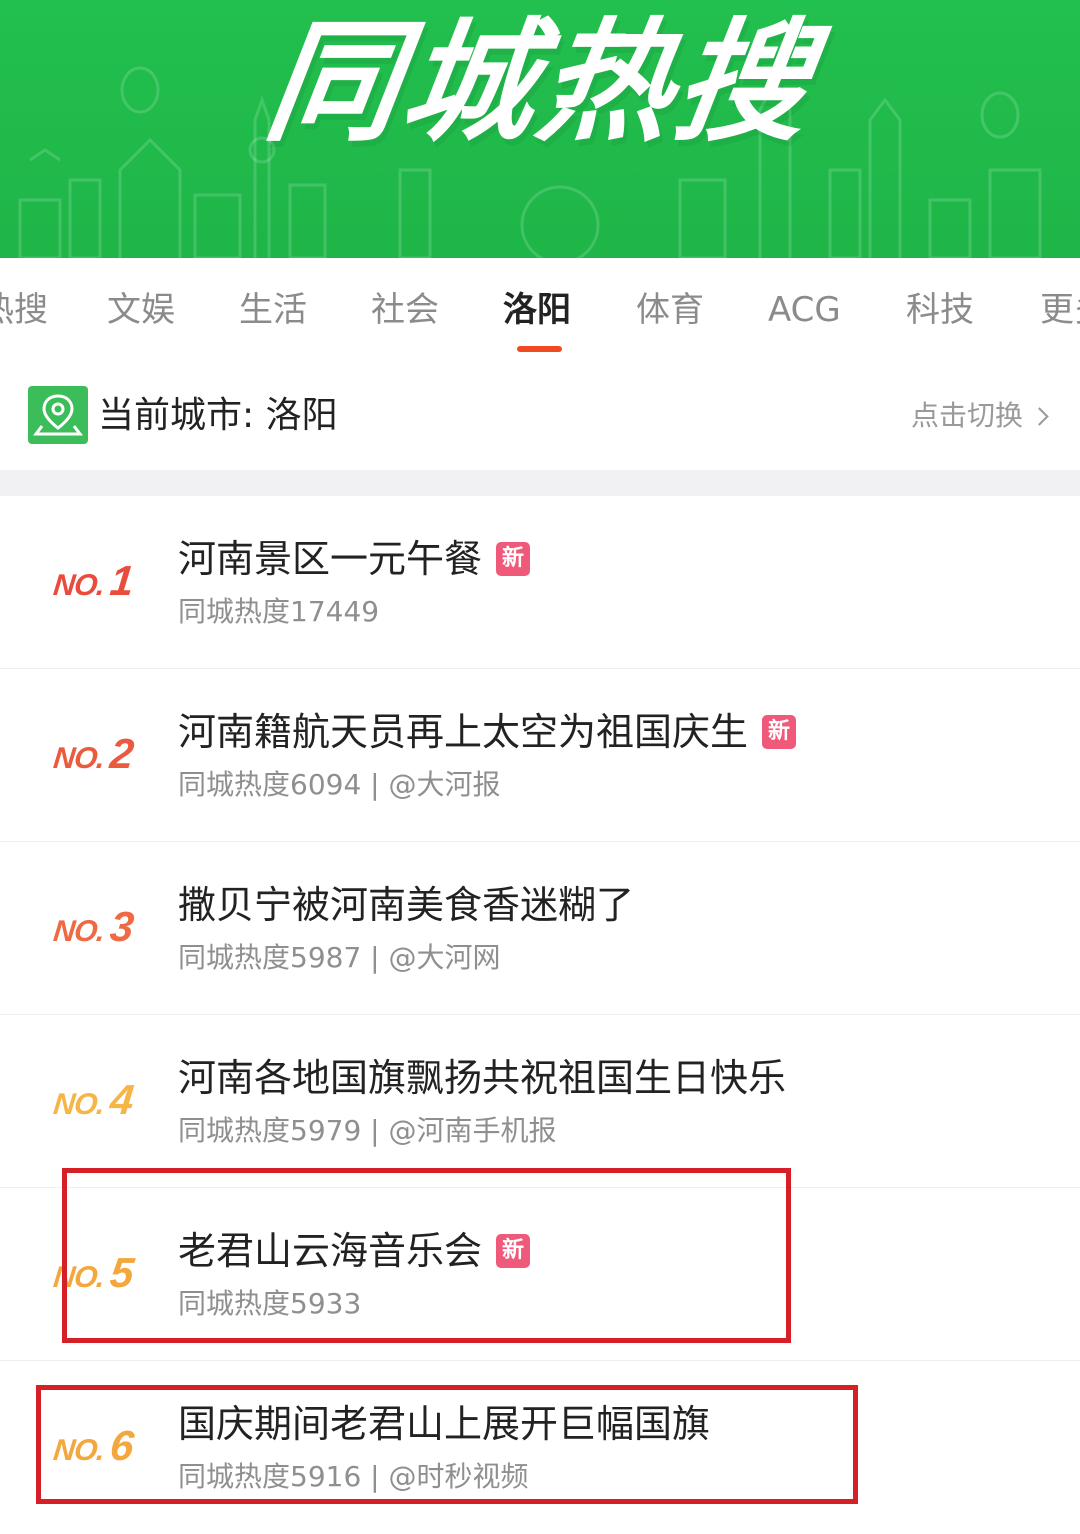 Image resolution: width=1080 pixels, height=1534 pixels. What do you see at coordinates (670, 310) in the screenshot?
I see `tab-sports: 体育` at bounding box center [670, 310].